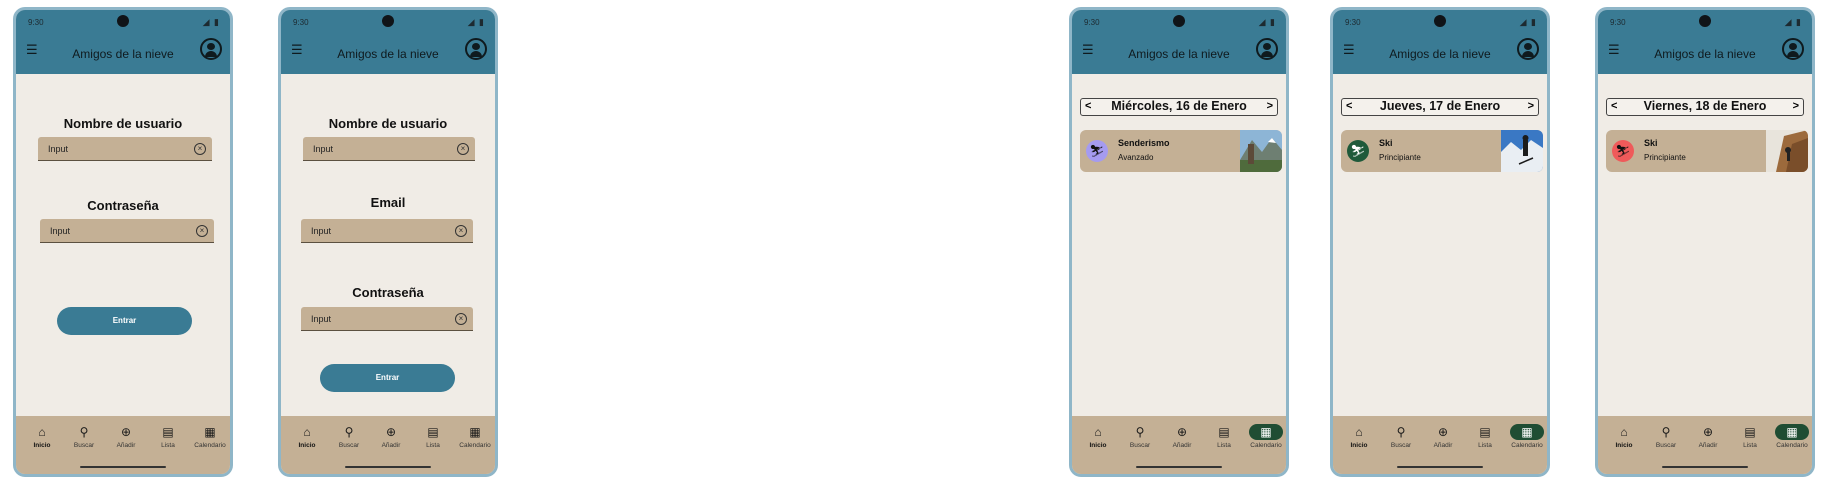 This screenshot has width=1823, height=490. Describe the element at coordinates (1787, 151) in the screenshot. I see `activity-photo` at that location.